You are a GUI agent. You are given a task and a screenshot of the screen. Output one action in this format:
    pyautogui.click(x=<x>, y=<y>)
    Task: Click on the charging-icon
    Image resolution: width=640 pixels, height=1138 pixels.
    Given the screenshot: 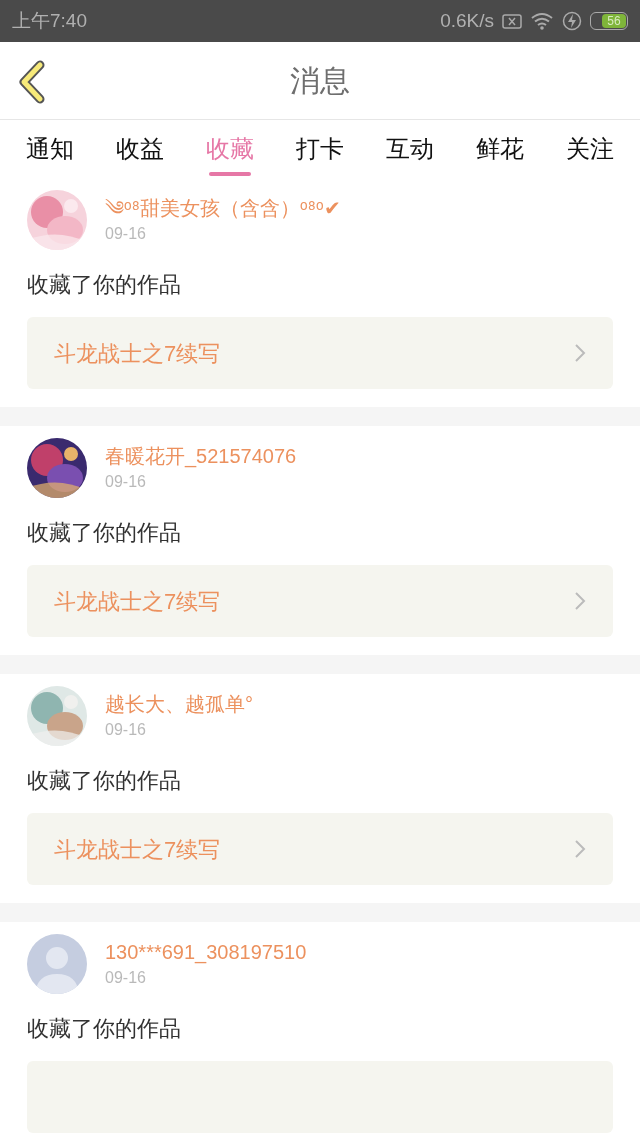 What is the action you would take?
    pyautogui.click(x=572, y=21)
    